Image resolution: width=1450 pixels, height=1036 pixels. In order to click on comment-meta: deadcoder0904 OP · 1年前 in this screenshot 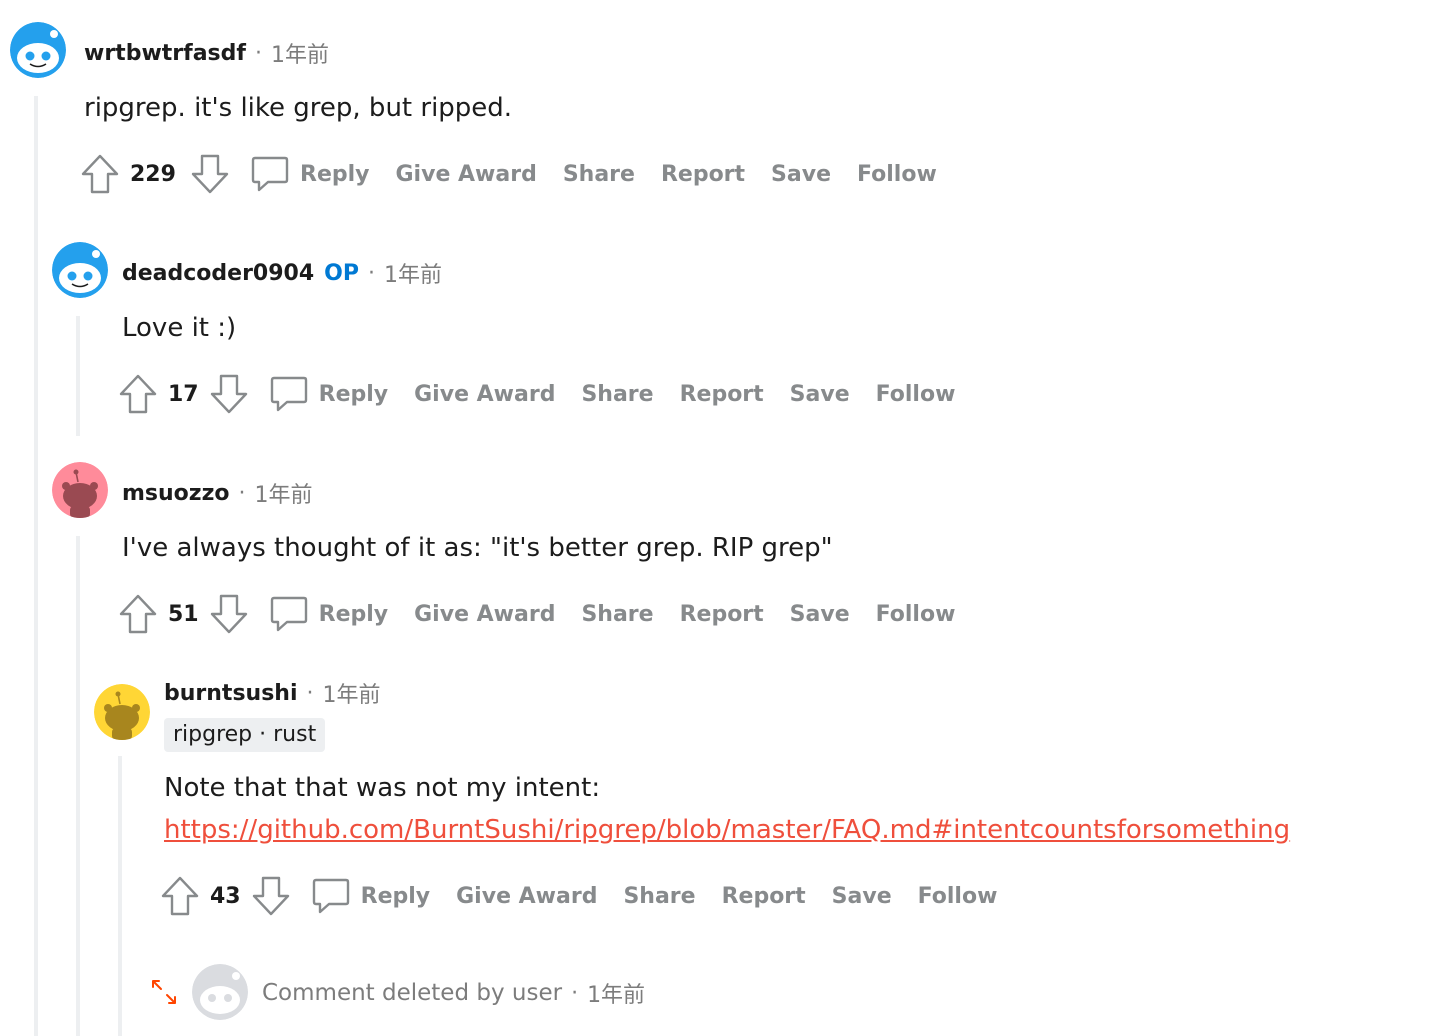, I will do `click(282, 273)`.